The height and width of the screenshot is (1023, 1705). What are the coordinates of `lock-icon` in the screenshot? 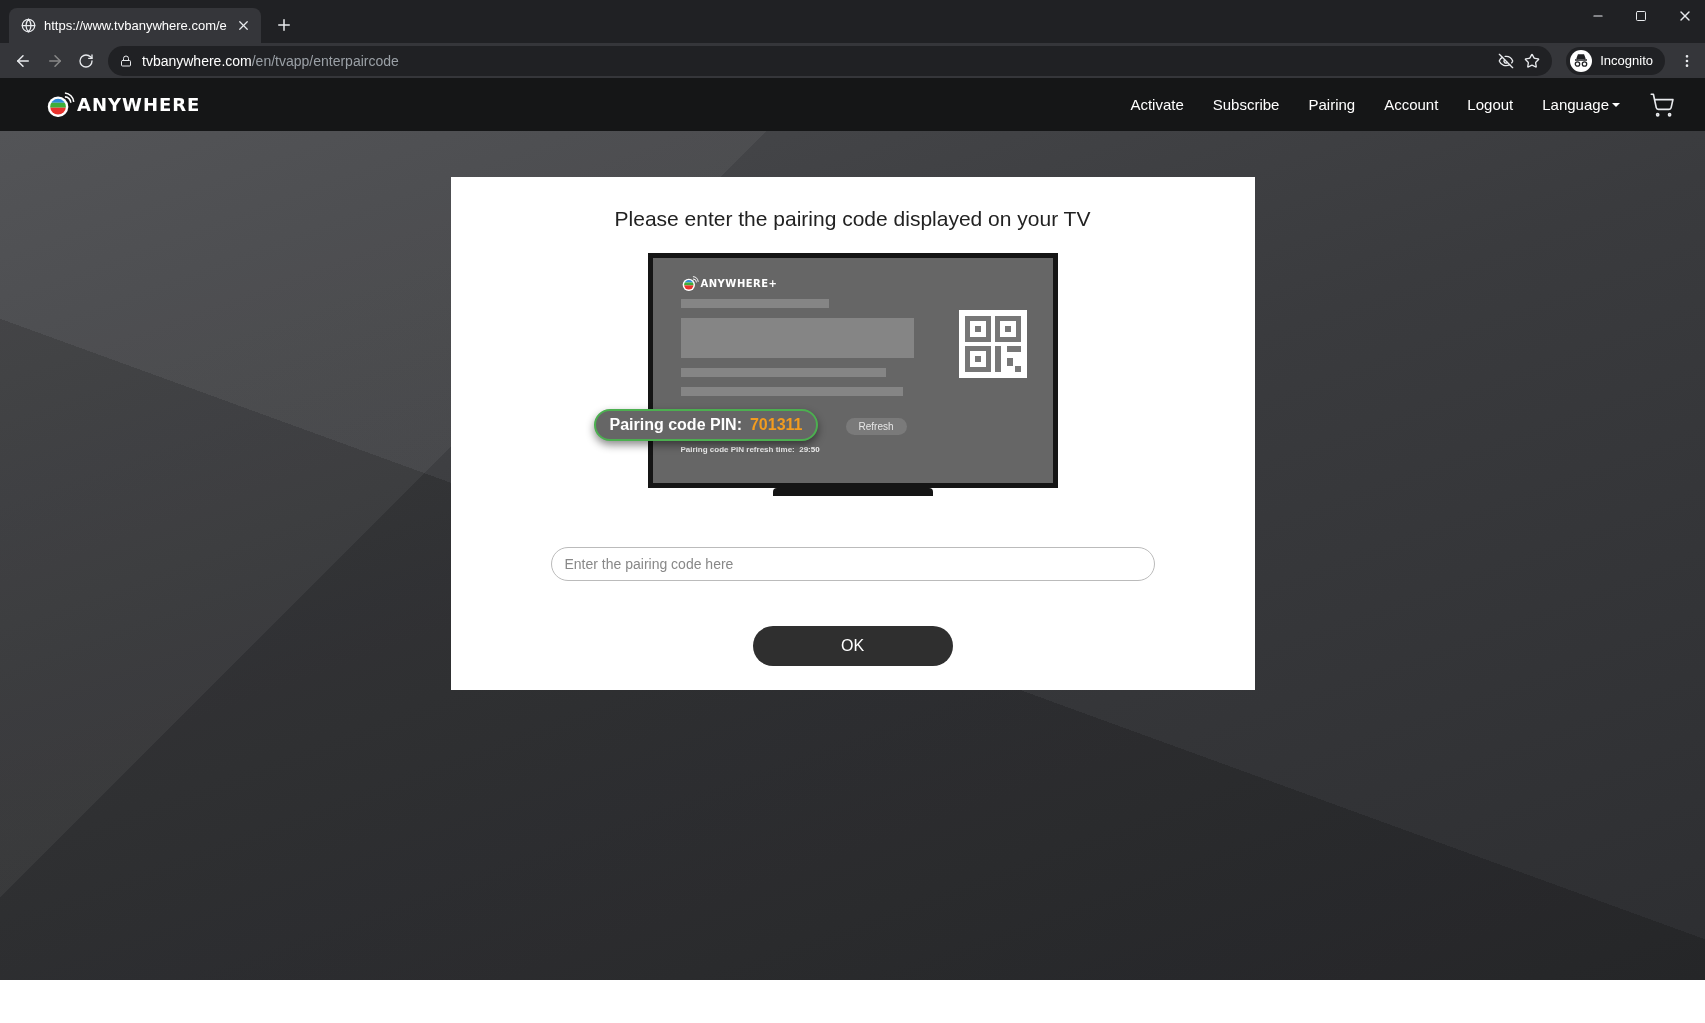 It's located at (126, 60).